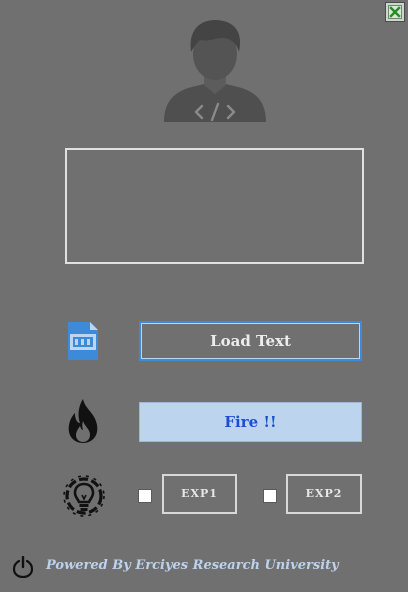  What do you see at coordinates (145, 496) in the screenshot?
I see `exp1-checkbox` at bounding box center [145, 496].